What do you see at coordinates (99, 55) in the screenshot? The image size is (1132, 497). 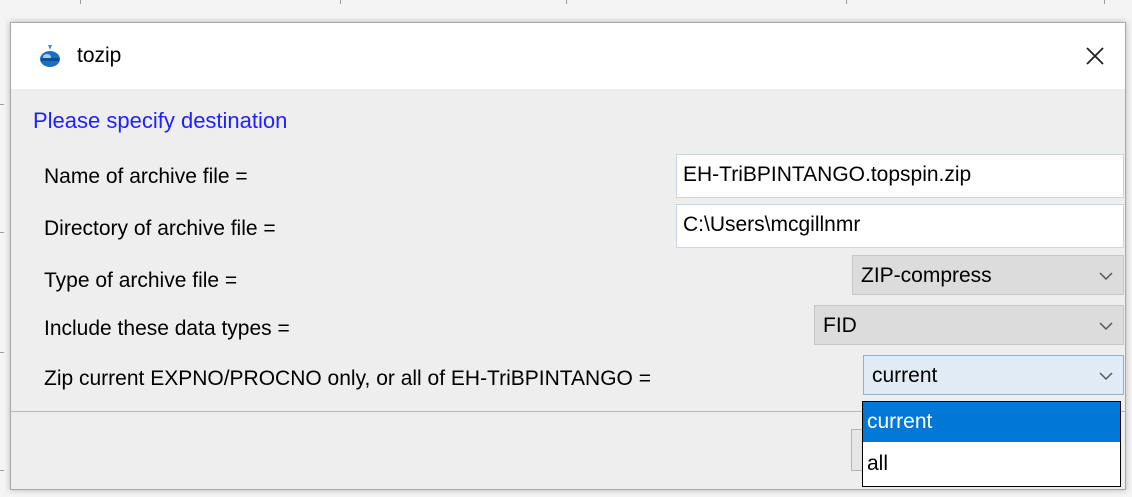 I see `window-title: tozip` at bounding box center [99, 55].